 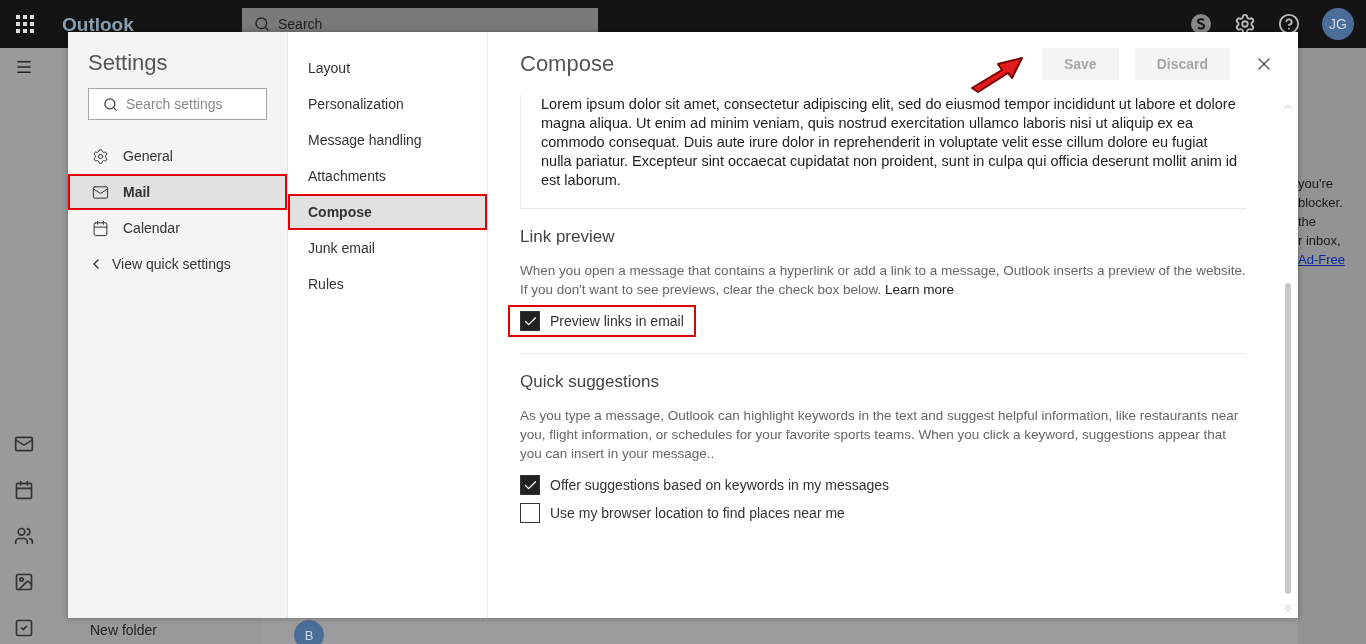 I want to click on ad-text: you're, so click(x=1316, y=184).